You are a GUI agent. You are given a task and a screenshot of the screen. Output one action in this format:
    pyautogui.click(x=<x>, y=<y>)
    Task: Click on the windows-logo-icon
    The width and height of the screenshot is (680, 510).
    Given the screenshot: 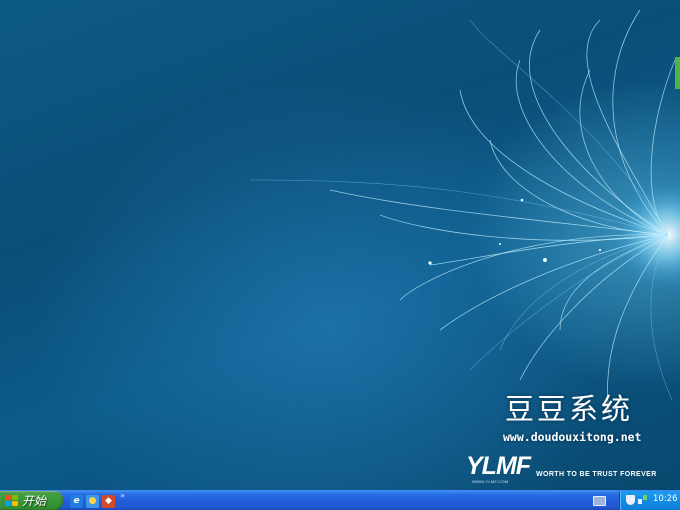 What is the action you would take?
    pyautogui.click(x=11, y=500)
    